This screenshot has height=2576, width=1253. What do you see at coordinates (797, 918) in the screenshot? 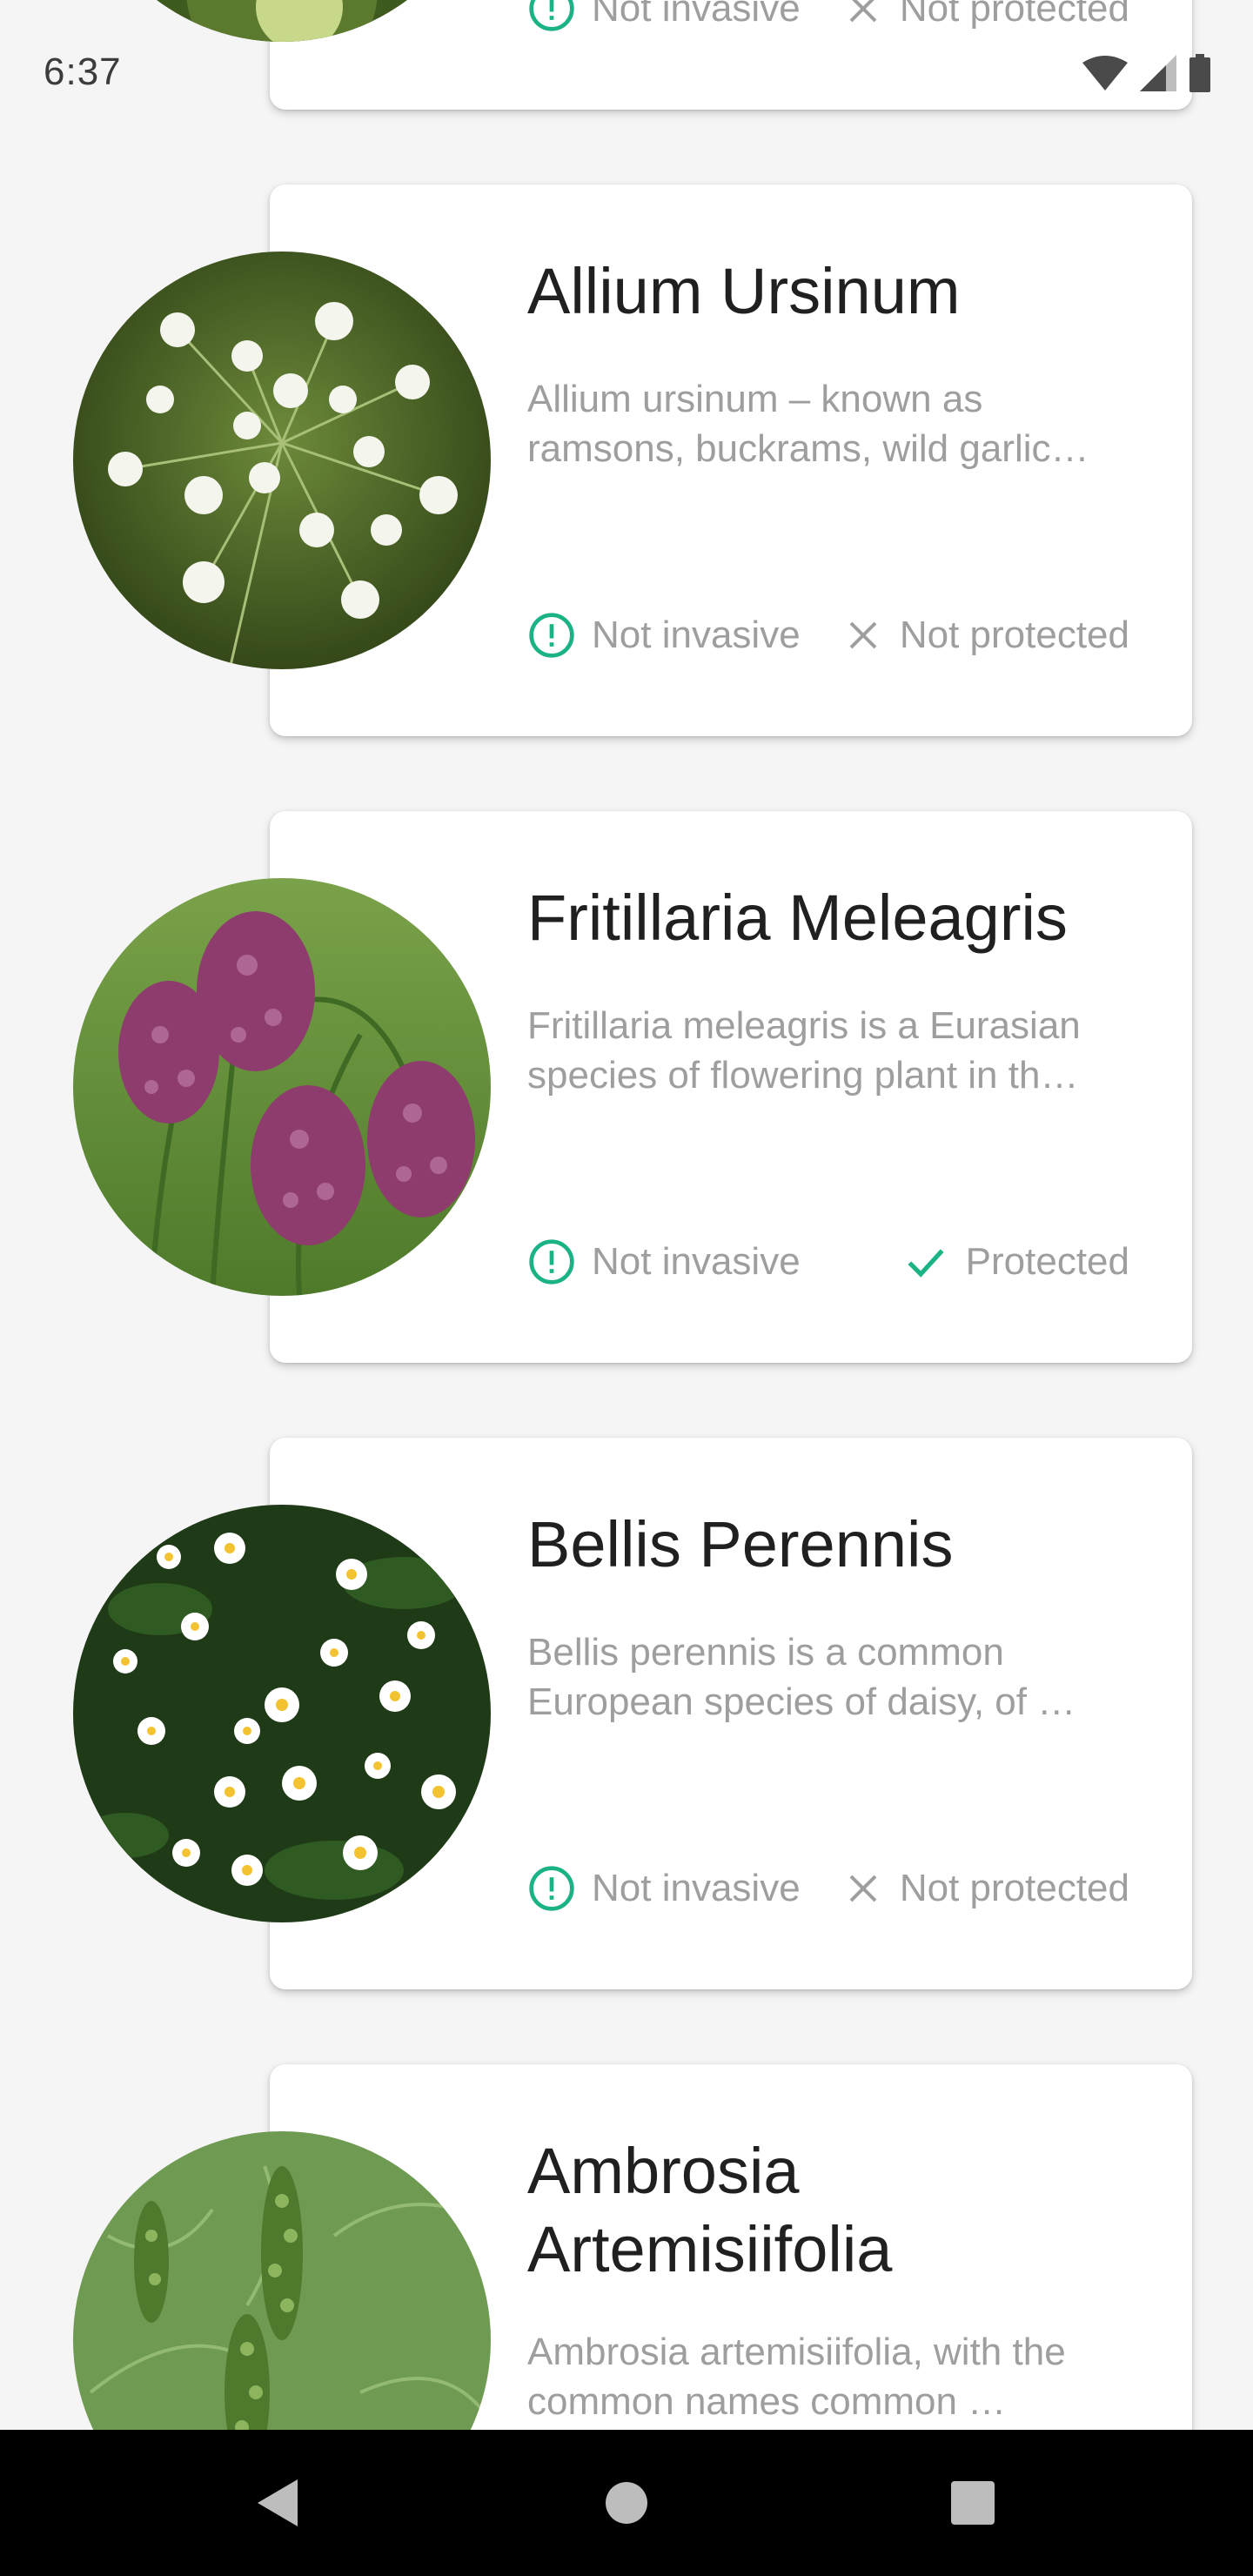
I see `plant-title: Fritillaria Meleagris` at bounding box center [797, 918].